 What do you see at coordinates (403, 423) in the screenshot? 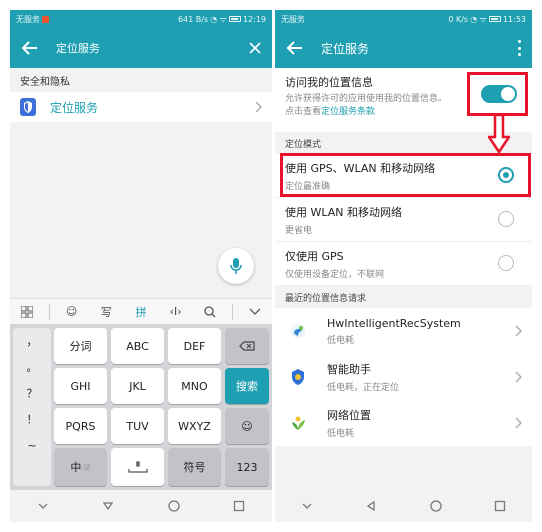
I see `app-request-item: 网络位置 低电耗` at bounding box center [403, 423].